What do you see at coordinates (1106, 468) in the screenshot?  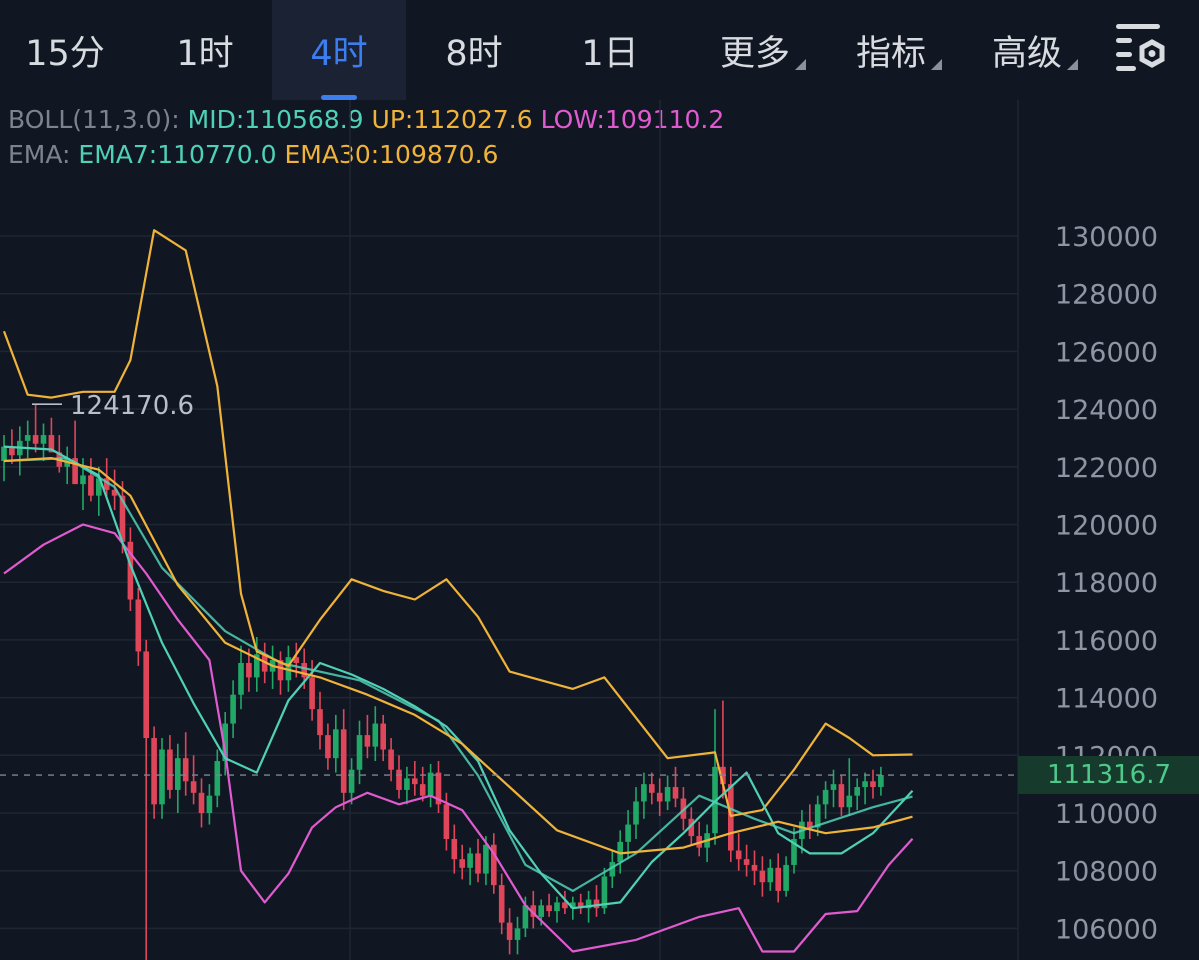 I see `y-tick-label: 122000` at bounding box center [1106, 468].